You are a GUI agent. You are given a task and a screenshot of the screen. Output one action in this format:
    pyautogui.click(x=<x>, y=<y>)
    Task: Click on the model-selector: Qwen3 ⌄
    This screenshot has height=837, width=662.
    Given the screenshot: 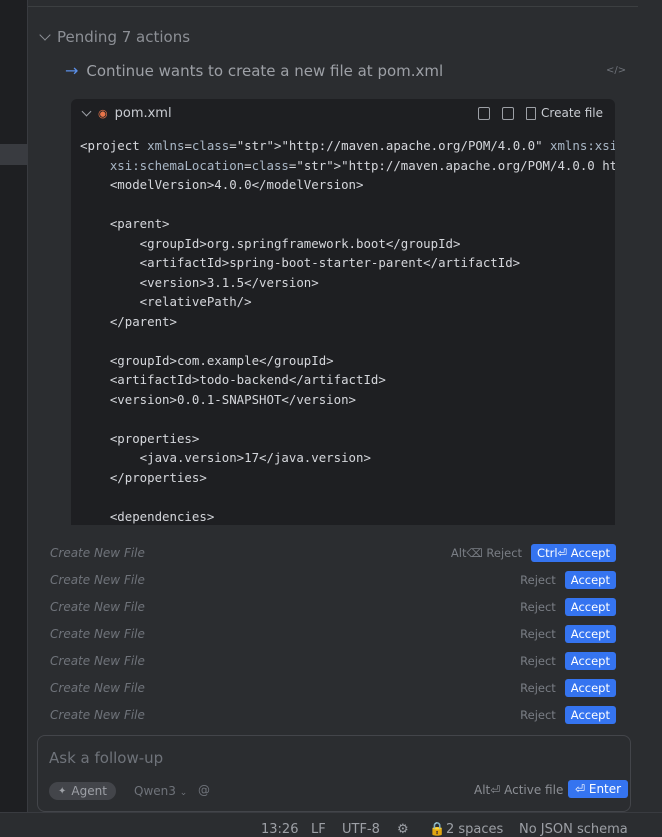 What is the action you would take?
    pyautogui.click(x=160, y=791)
    